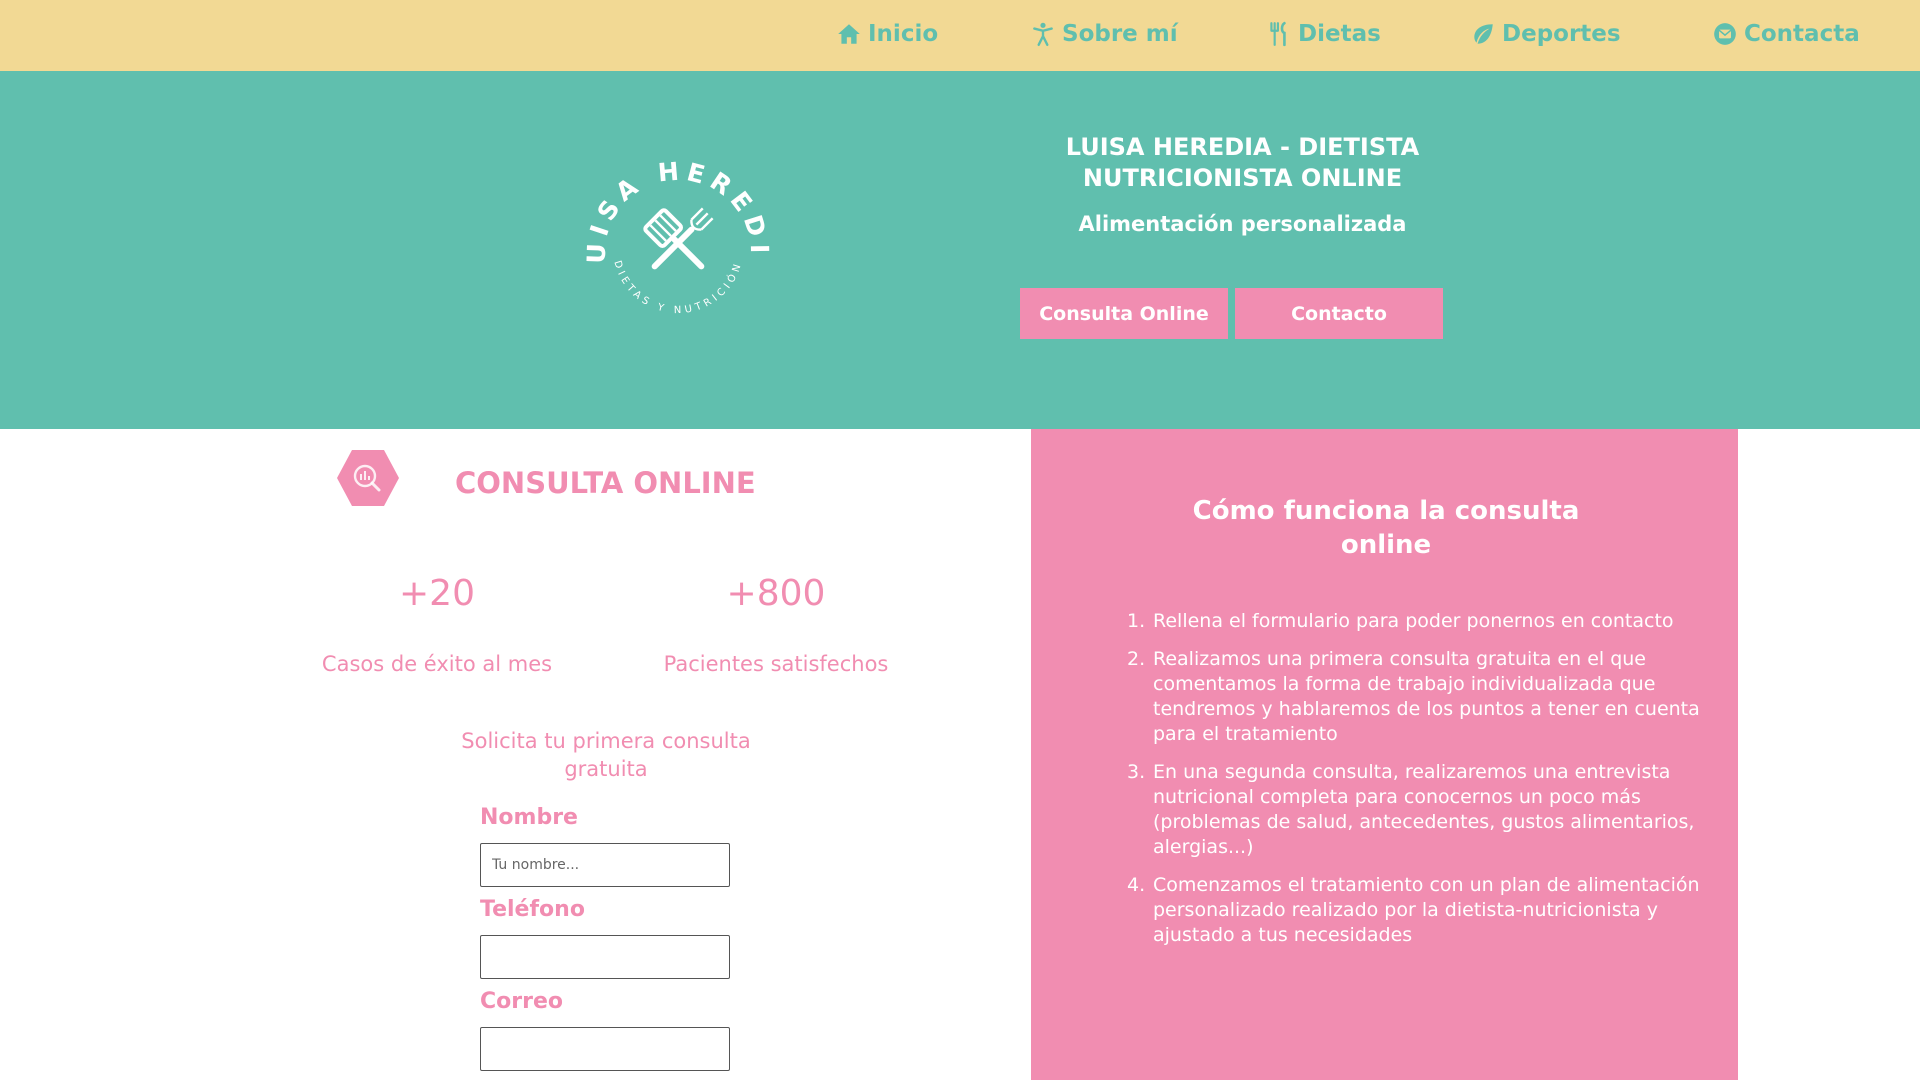  What do you see at coordinates (605, 957) in the screenshot?
I see `telefono-input` at bounding box center [605, 957].